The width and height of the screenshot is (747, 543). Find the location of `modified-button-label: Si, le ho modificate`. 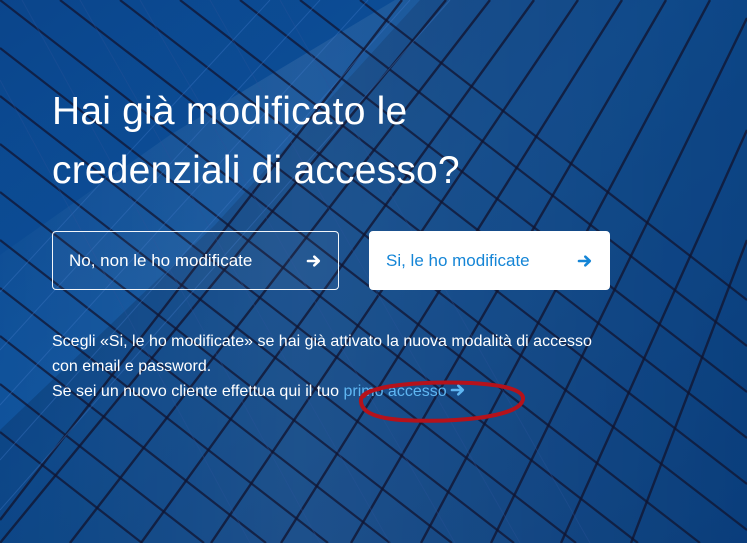

modified-button-label: Si, le ho modificate is located at coordinates (458, 260).